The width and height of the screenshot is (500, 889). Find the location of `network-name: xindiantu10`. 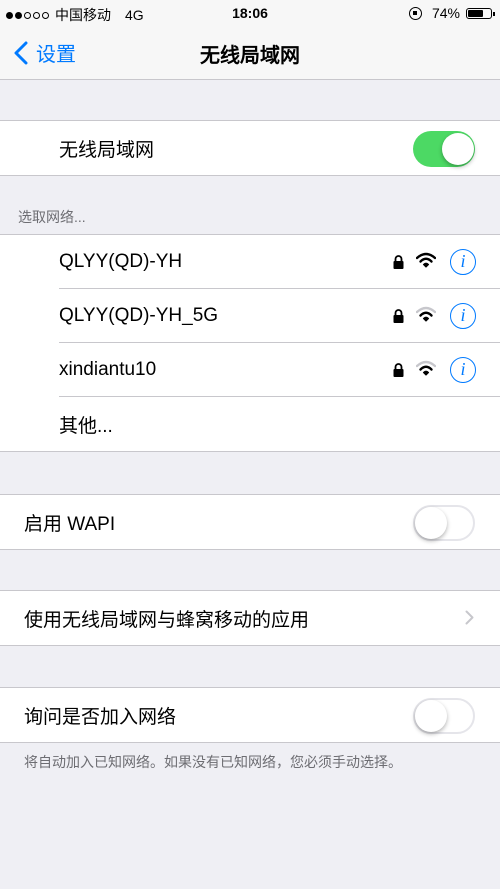

network-name: xindiantu10 is located at coordinates (108, 369).